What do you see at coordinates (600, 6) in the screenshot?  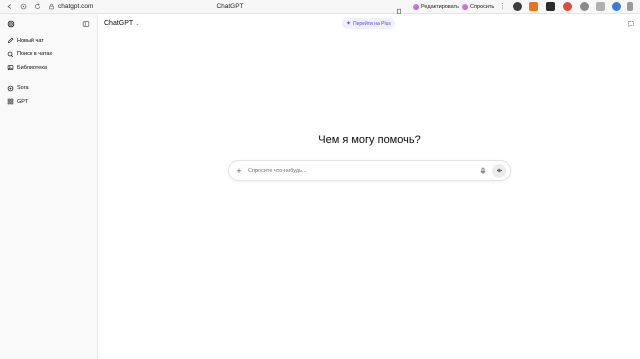 I see `extension-box-icon` at bounding box center [600, 6].